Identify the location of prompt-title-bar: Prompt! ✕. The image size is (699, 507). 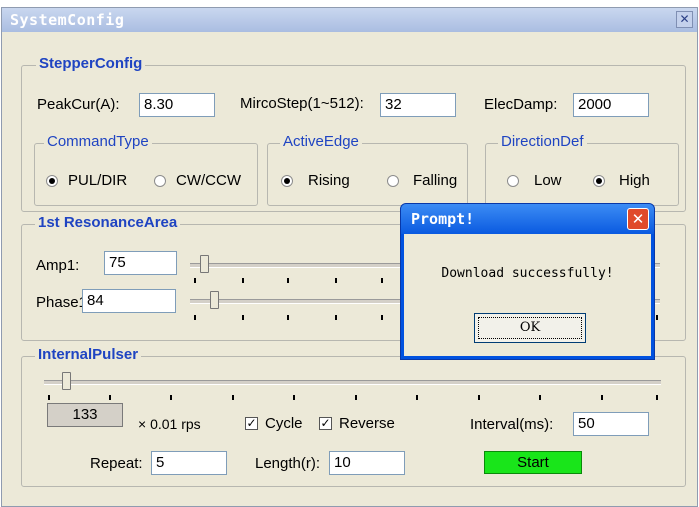
(527, 219).